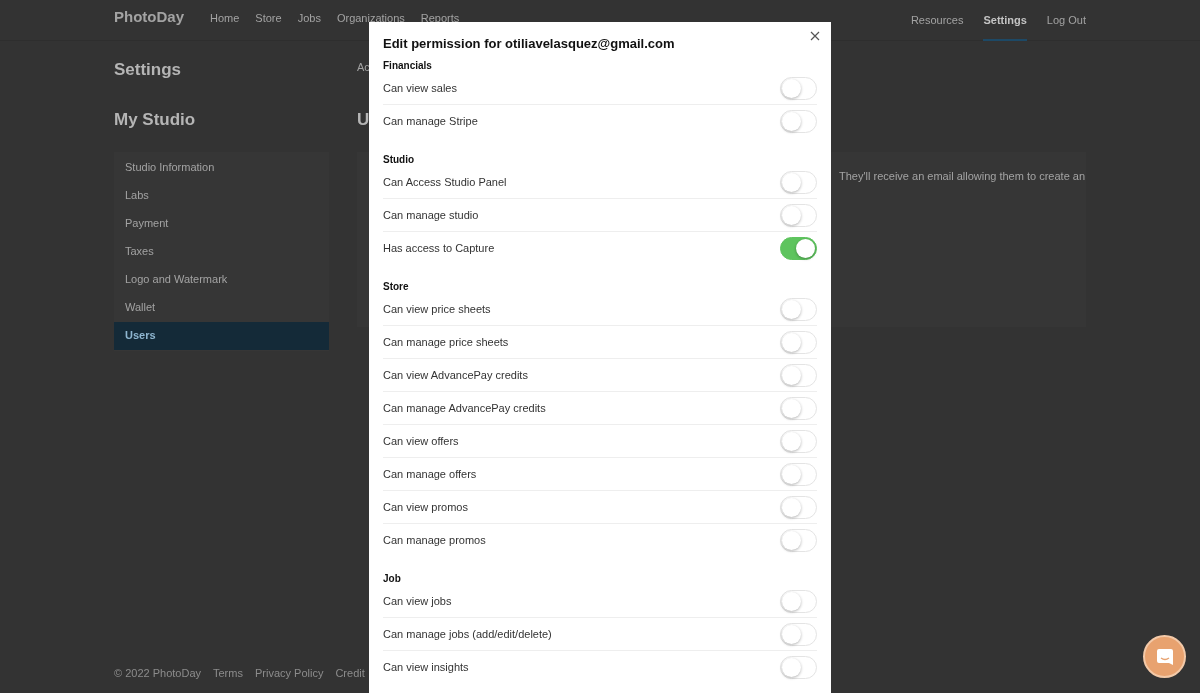 The height and width of the screenshot is (693, 1200). What do you see at coordinates (225, 18) in the screenshot?
I see `nav-link: Home` at bounding box center [225, 18].